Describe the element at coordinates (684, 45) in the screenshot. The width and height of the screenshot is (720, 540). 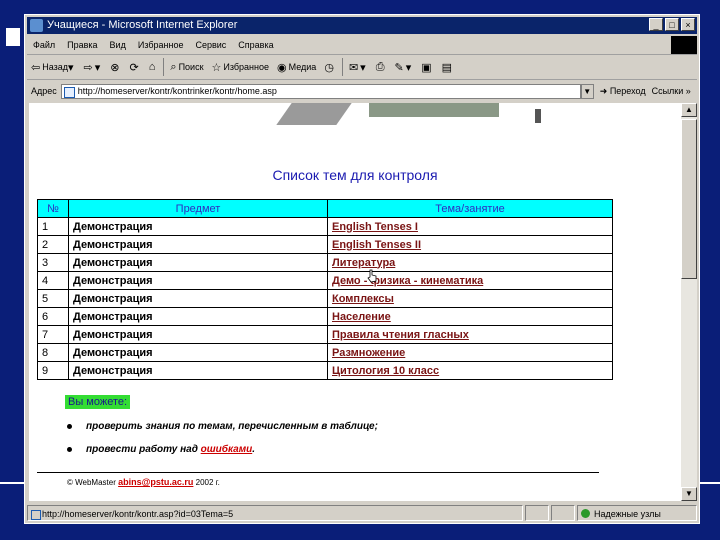
I see `windows-logo-icon` at that location.